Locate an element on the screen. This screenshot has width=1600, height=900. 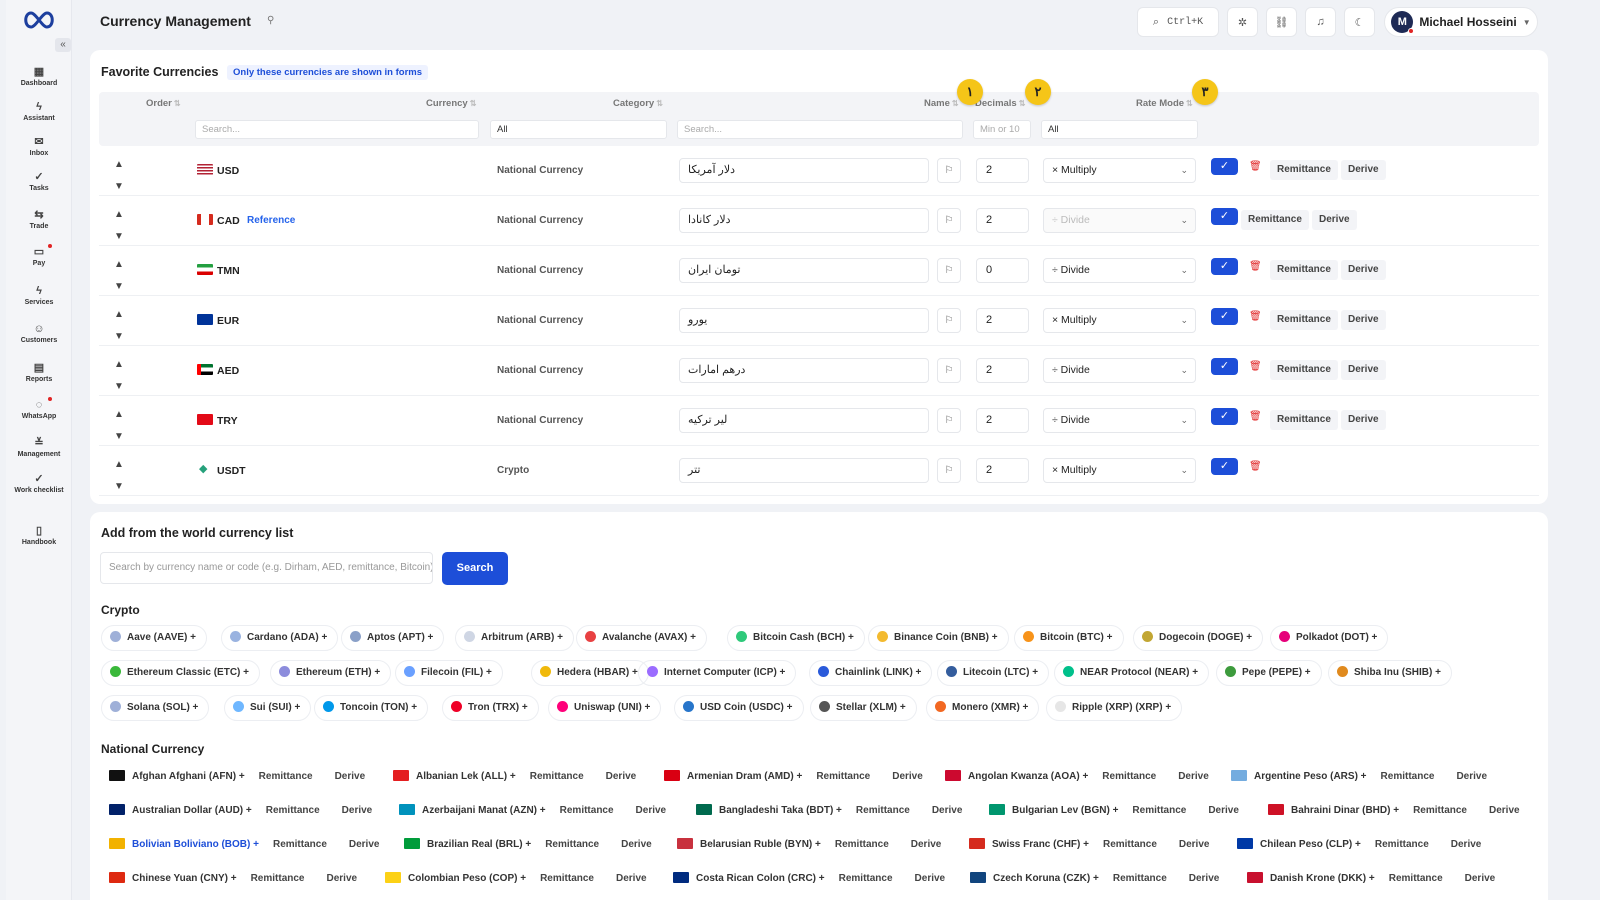
crypto-add-chip: Ethereum (ETH) + is located at coordinates (331, 673).